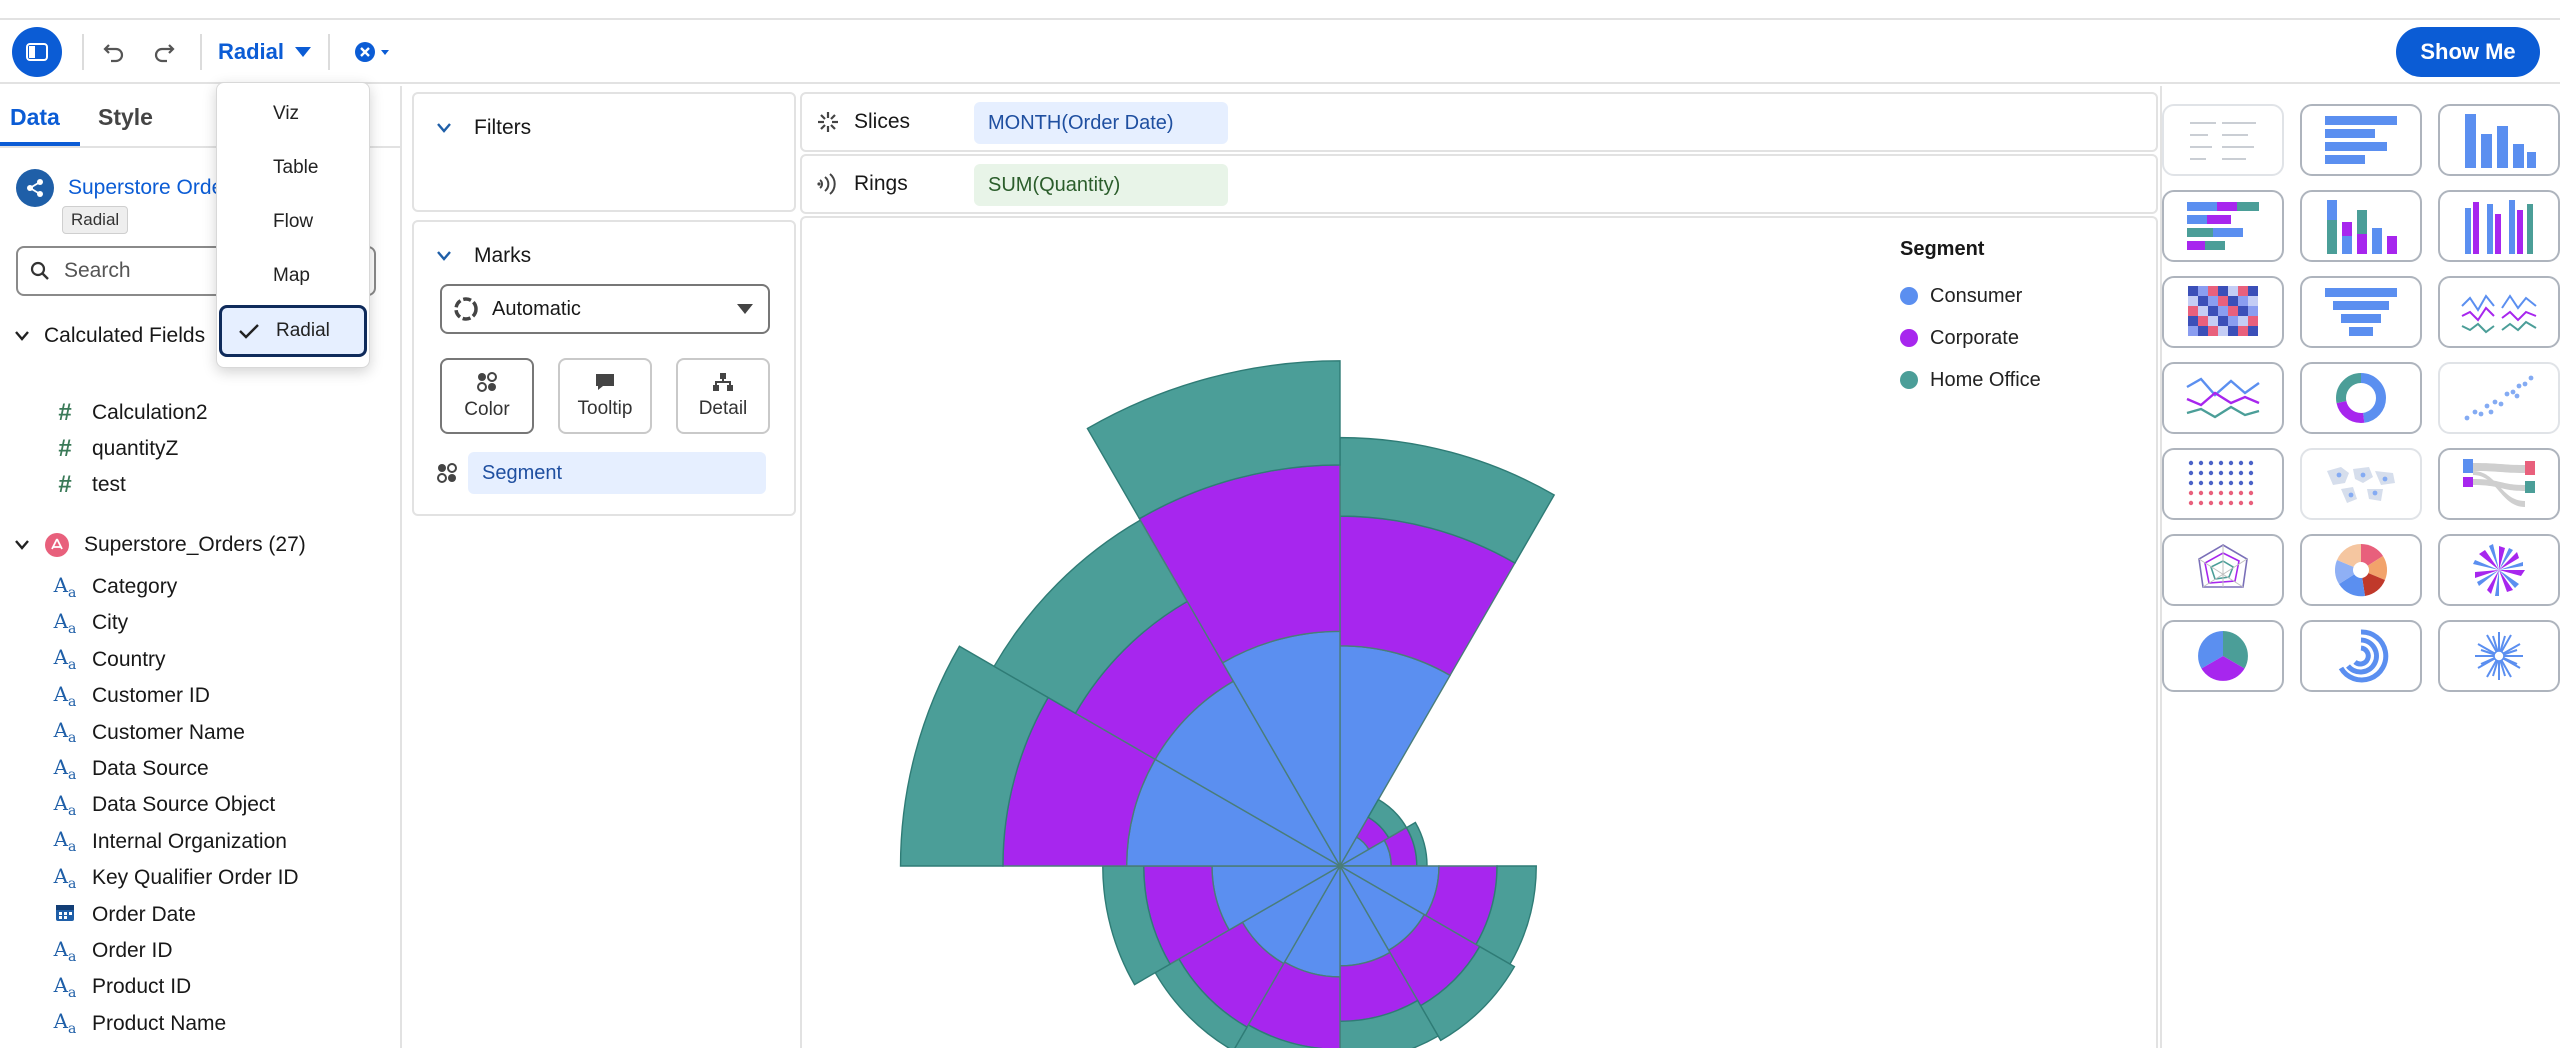  I want to click on viz-thumb-scatter, so click(2499, 398).